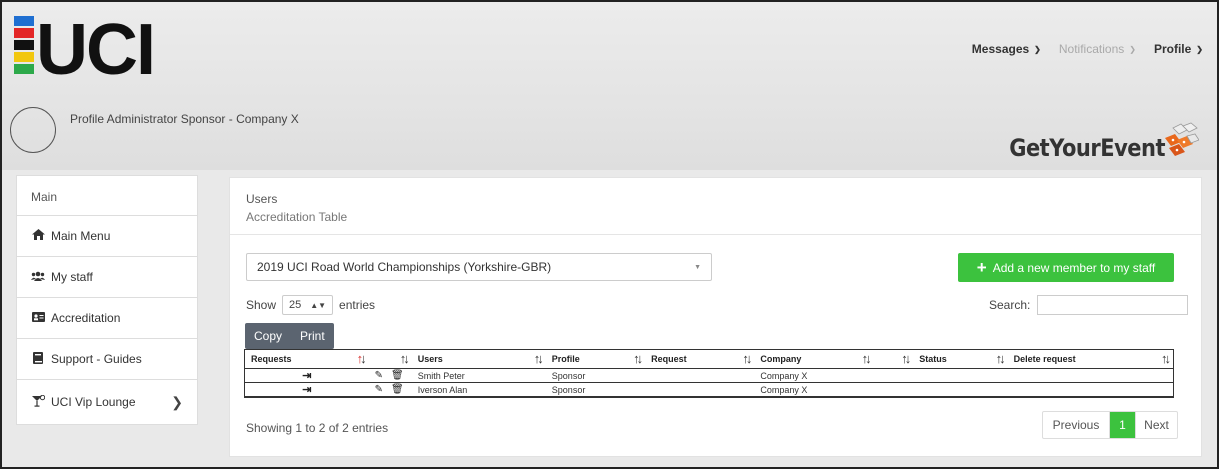 This screenshot has width=1219, height=469. I want to click on print-button: Print, so click(312, 336).